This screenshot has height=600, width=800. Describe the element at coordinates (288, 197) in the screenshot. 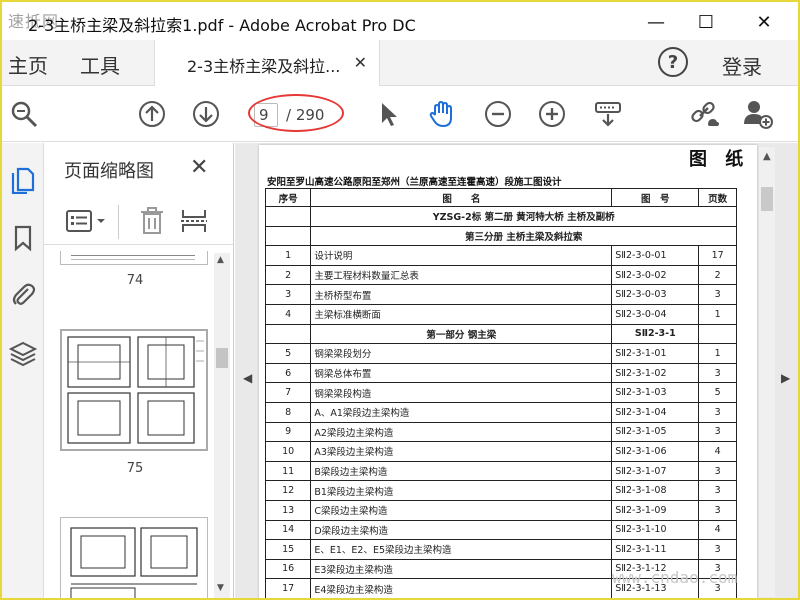

I see `column-header: 序号` at that location.